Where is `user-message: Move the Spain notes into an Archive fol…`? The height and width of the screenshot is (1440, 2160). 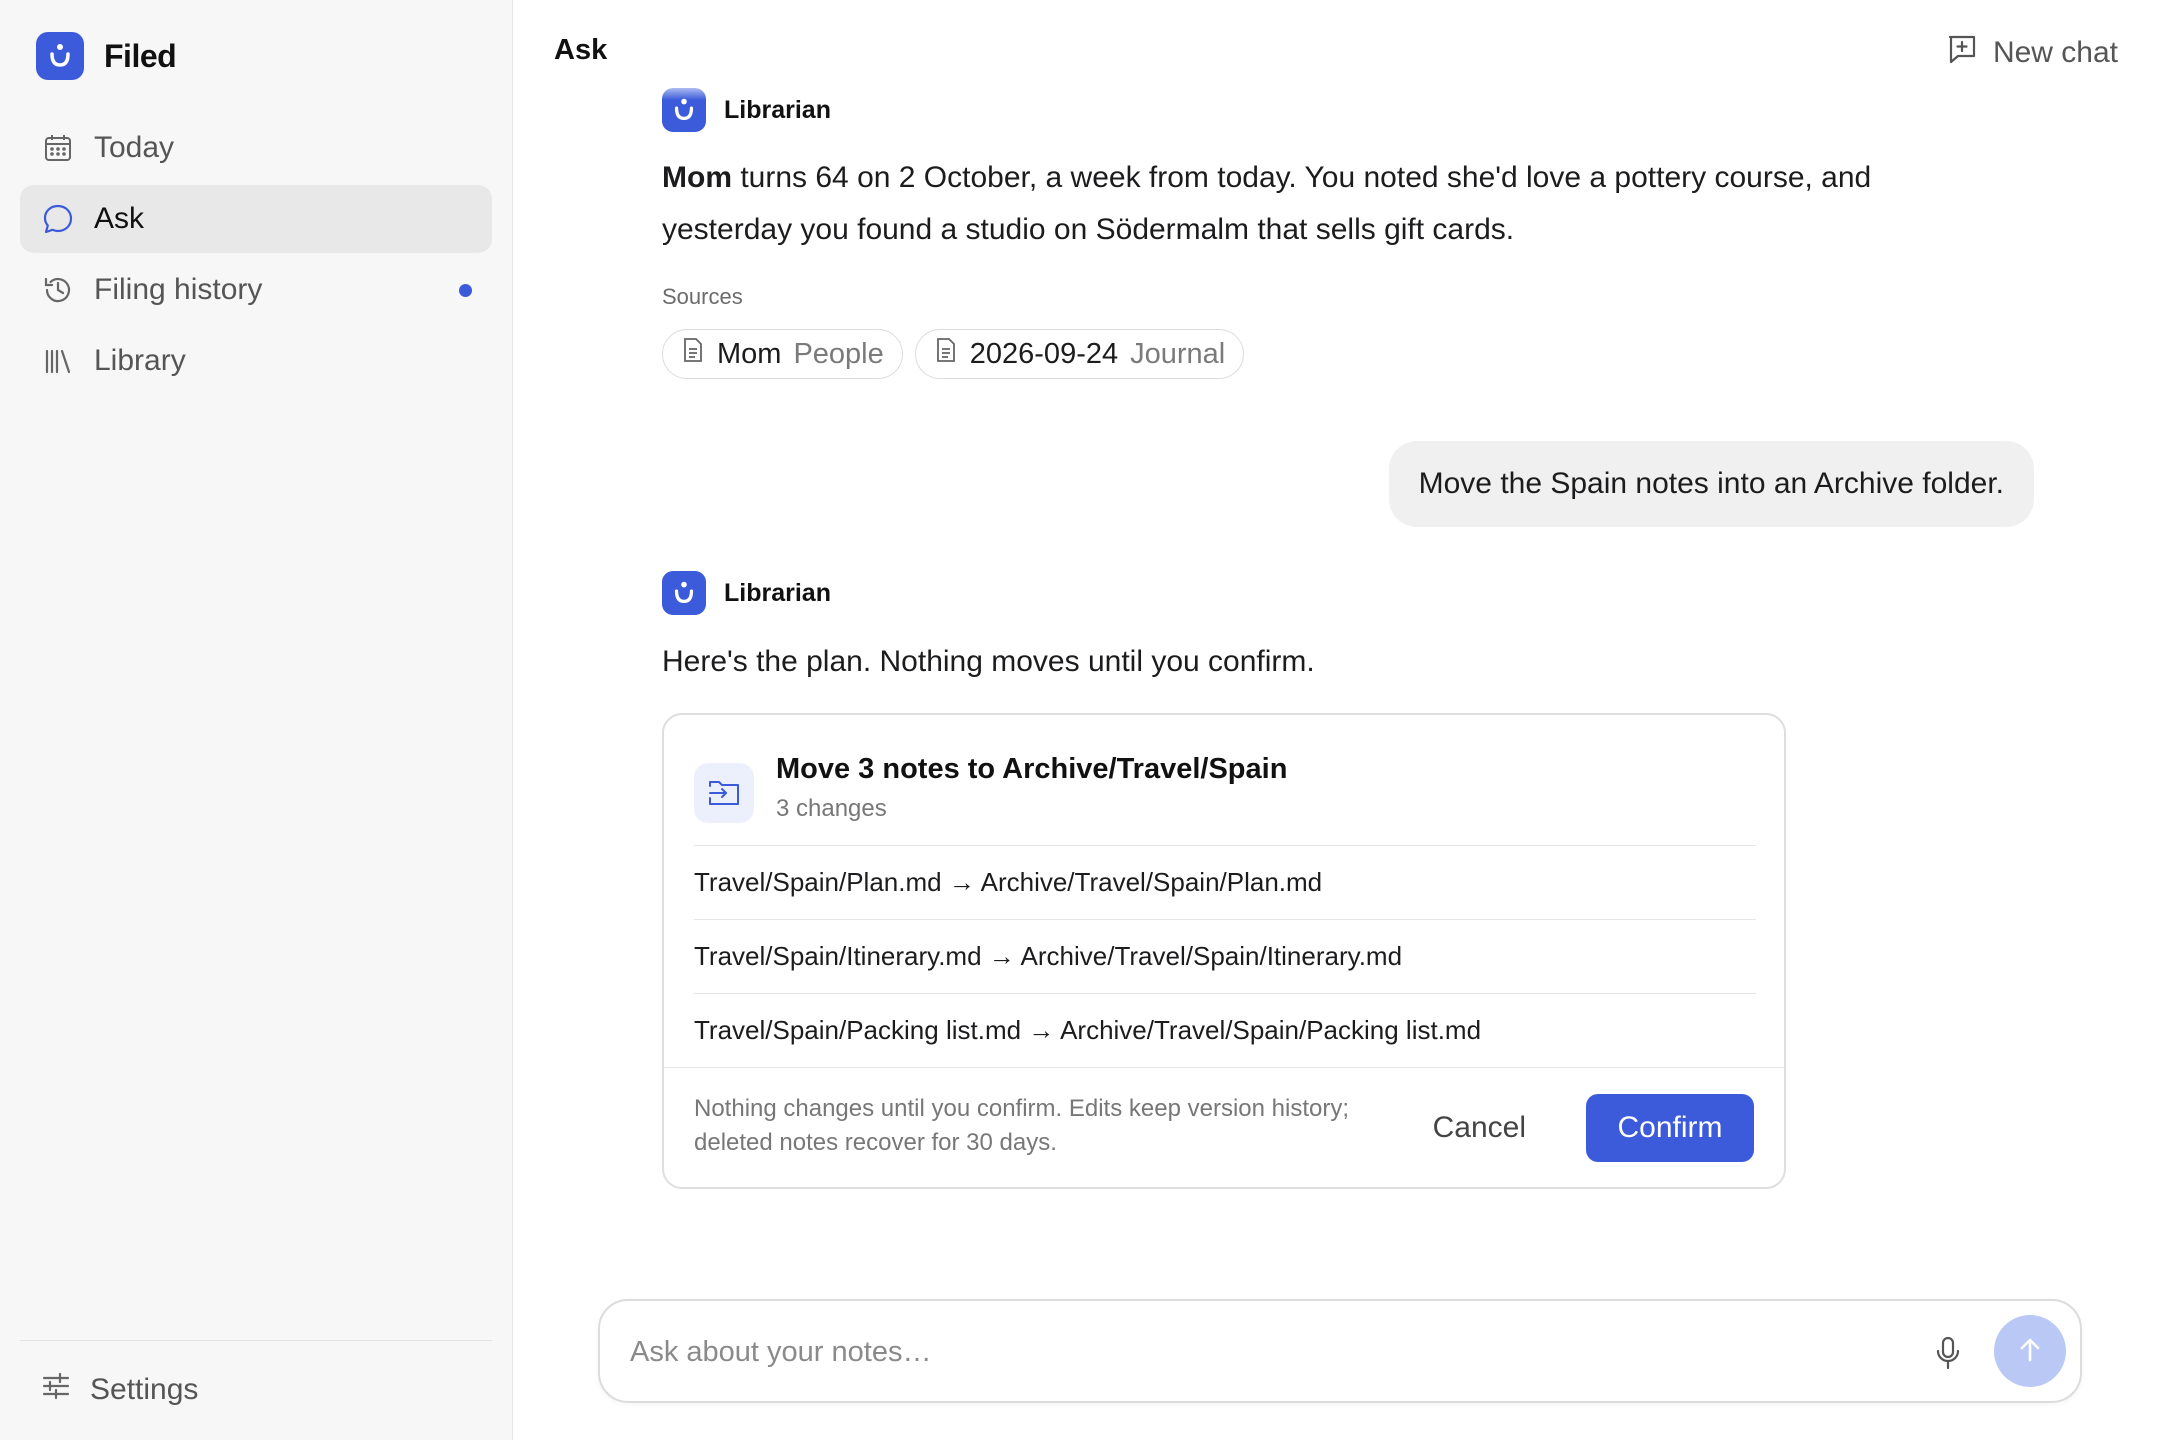
user-message: Move the Spain notes into an Archive fol… is located at coordinates (1711, 484).